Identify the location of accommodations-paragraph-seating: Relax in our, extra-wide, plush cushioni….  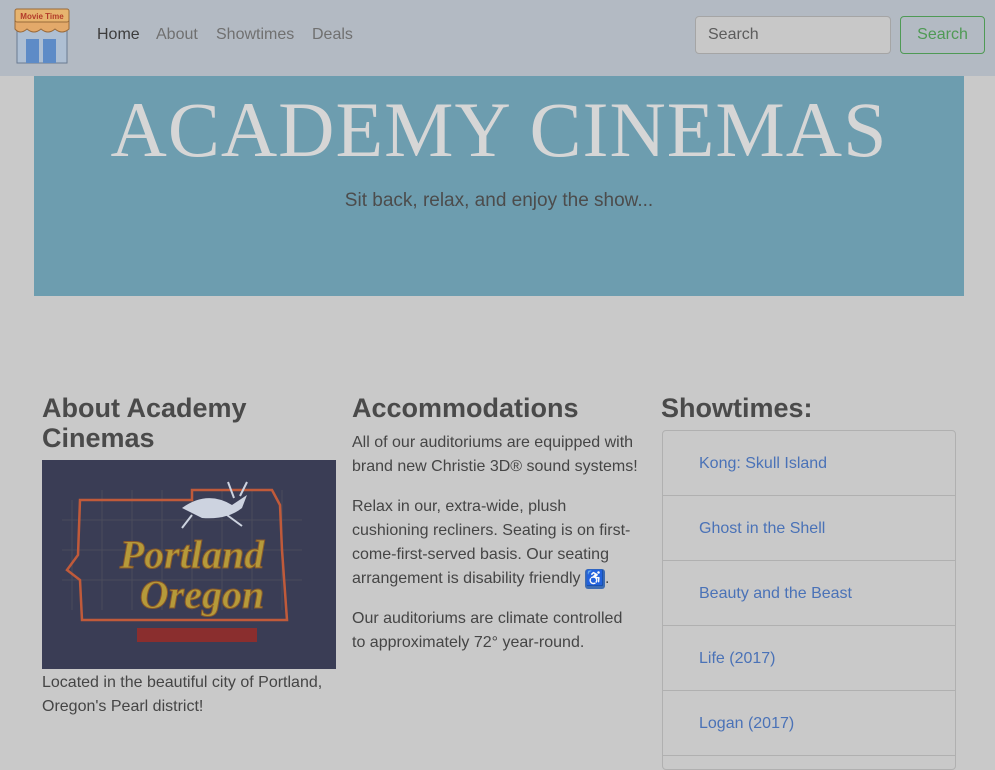
(491, 543).